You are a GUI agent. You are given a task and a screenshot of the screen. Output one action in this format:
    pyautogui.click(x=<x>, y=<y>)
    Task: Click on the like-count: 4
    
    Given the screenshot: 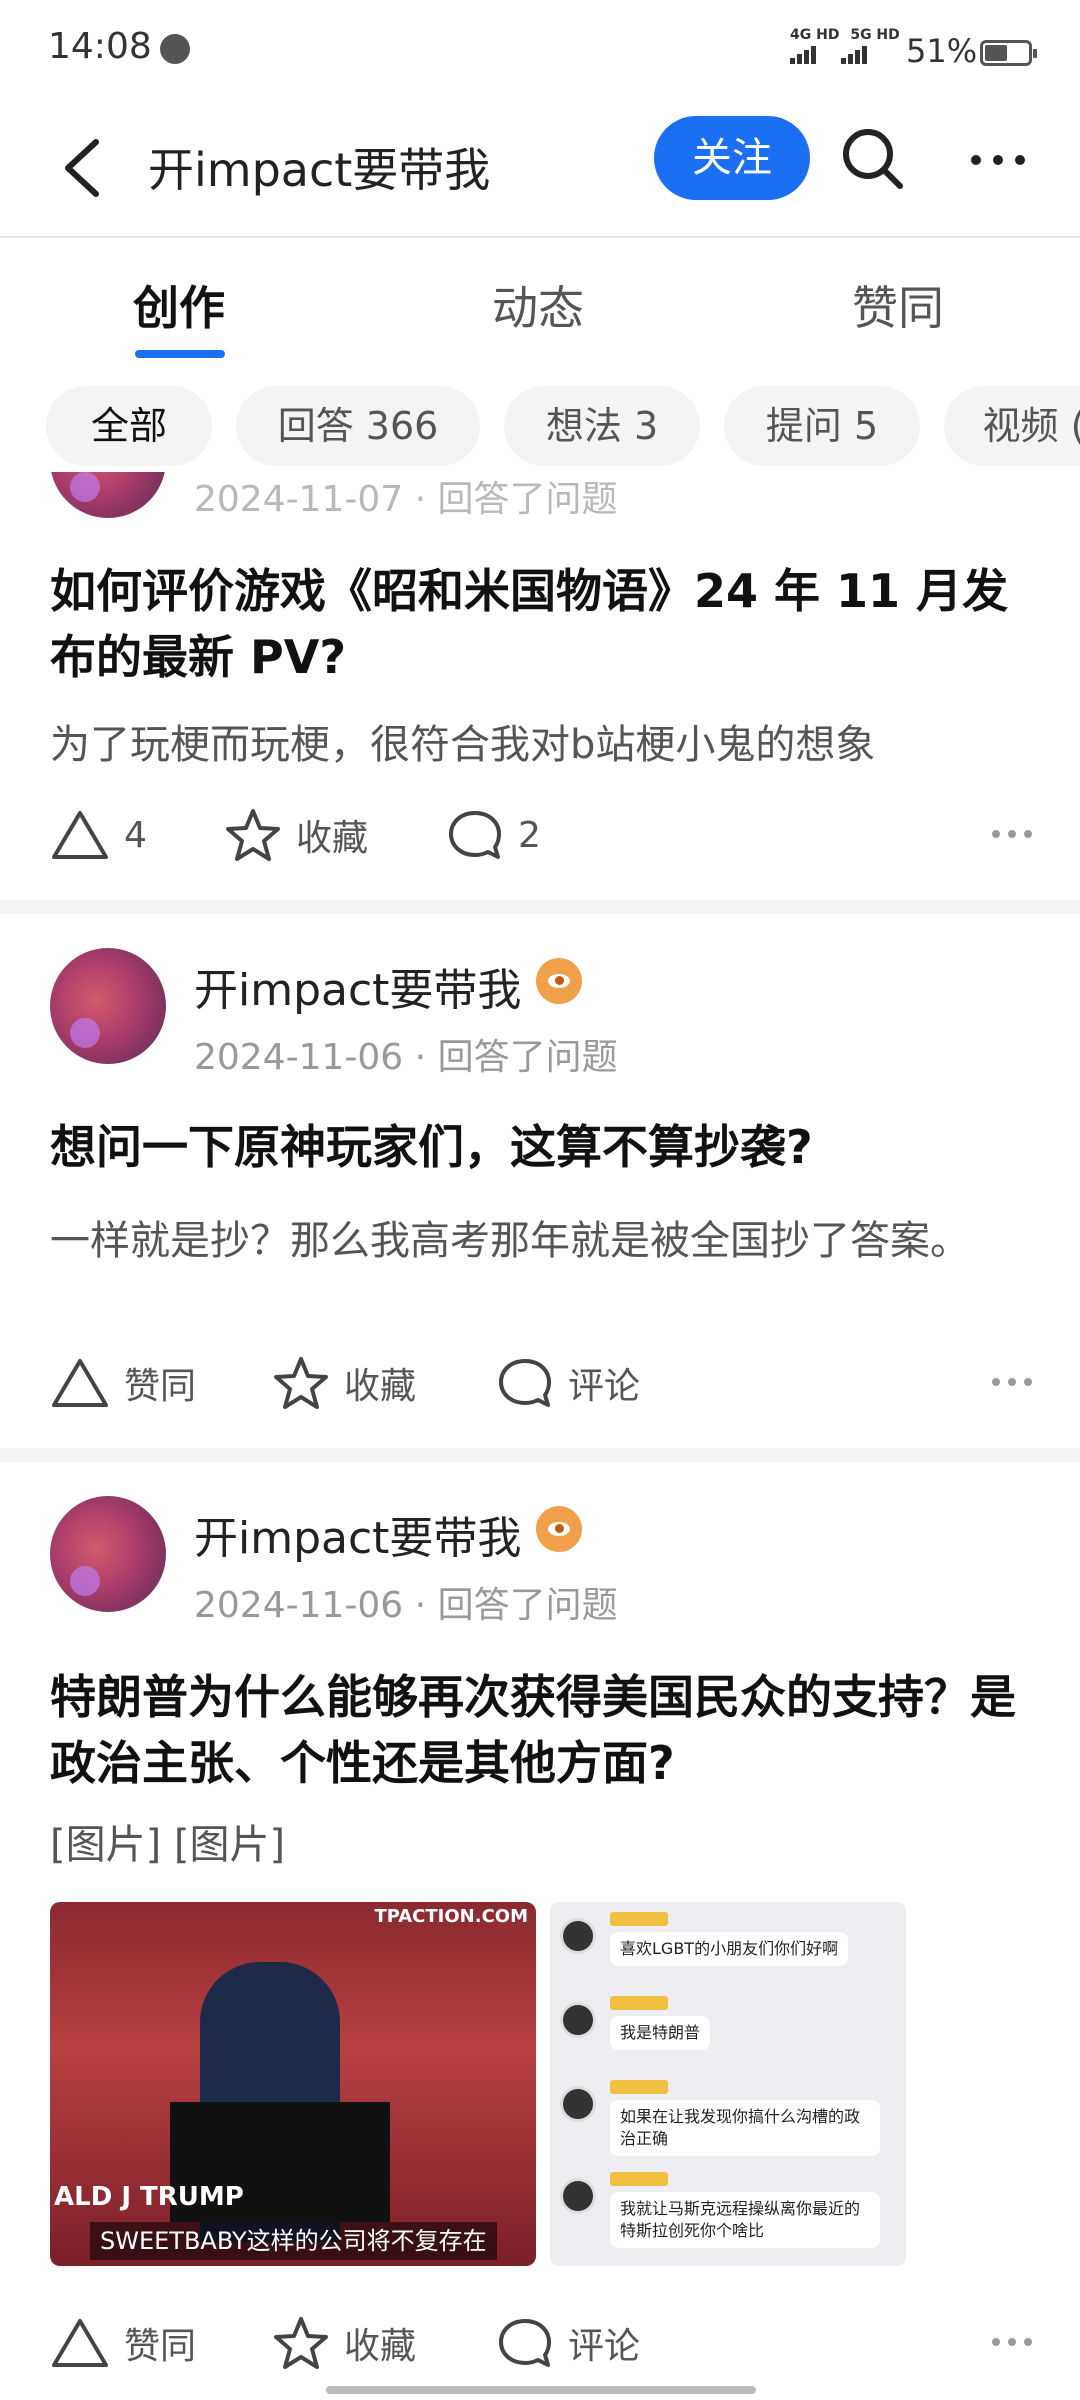 What is the action you would take?
    pyautogui.click(x=135, y=835)
    